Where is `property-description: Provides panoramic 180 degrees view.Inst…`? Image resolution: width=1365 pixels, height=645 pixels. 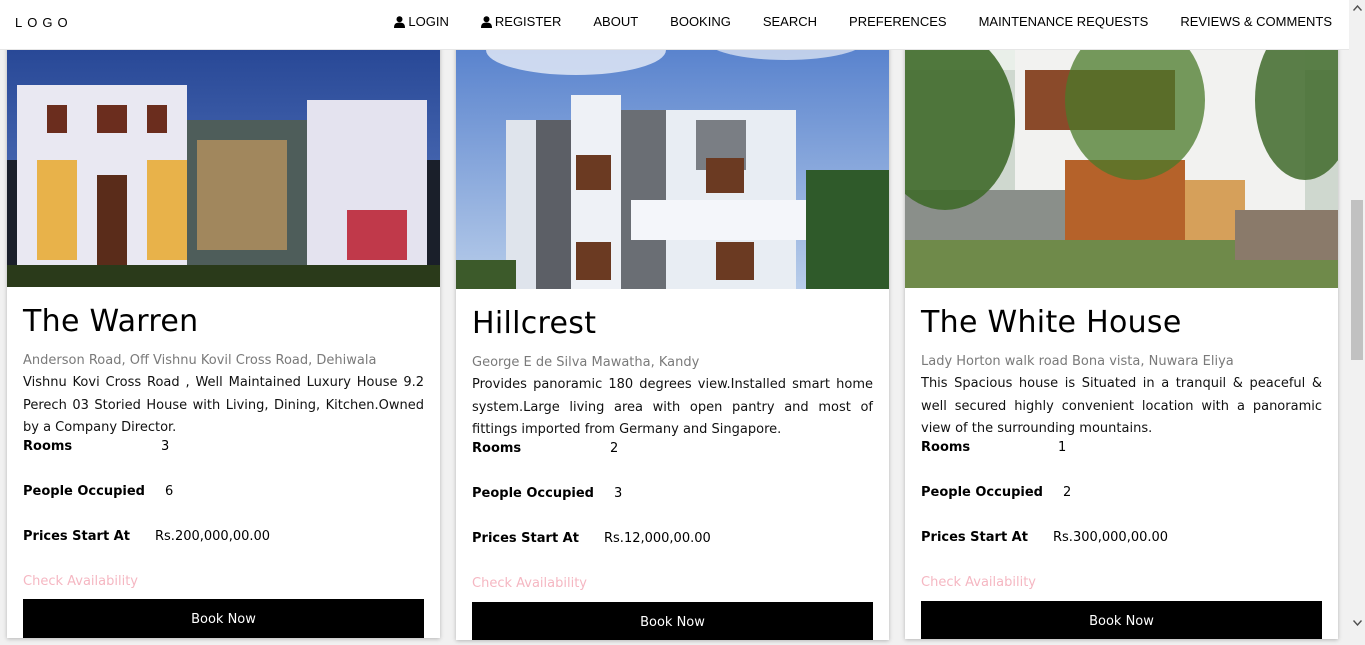 property-description: Provides panoramic 180 degrees view.Inst… is located at coordinates (672, 407).